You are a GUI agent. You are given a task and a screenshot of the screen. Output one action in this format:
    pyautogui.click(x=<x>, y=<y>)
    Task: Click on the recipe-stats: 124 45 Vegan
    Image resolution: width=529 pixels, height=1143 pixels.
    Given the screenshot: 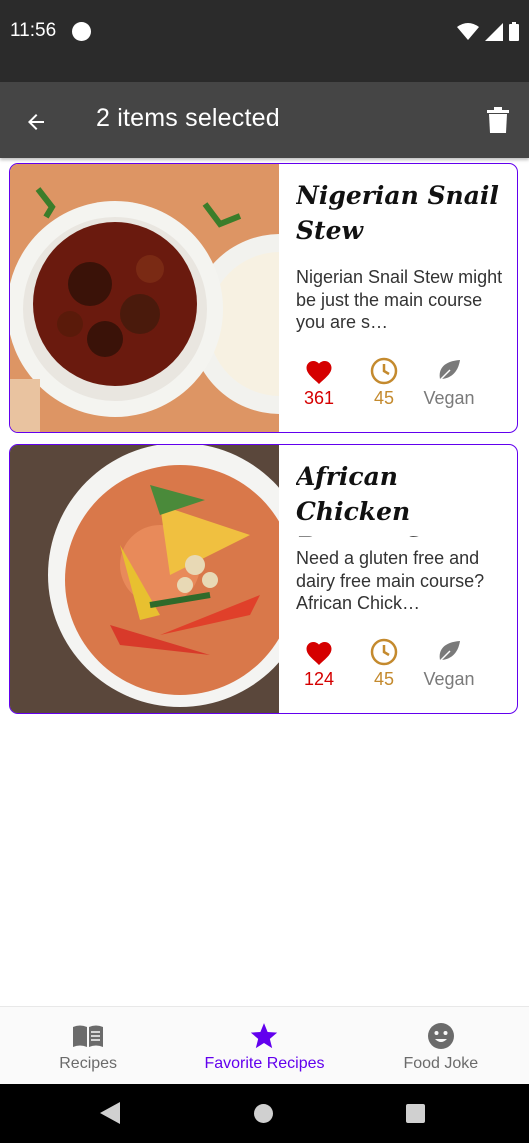 What is the action you would take?
    pyautogui.click(x=402, y=663)
    